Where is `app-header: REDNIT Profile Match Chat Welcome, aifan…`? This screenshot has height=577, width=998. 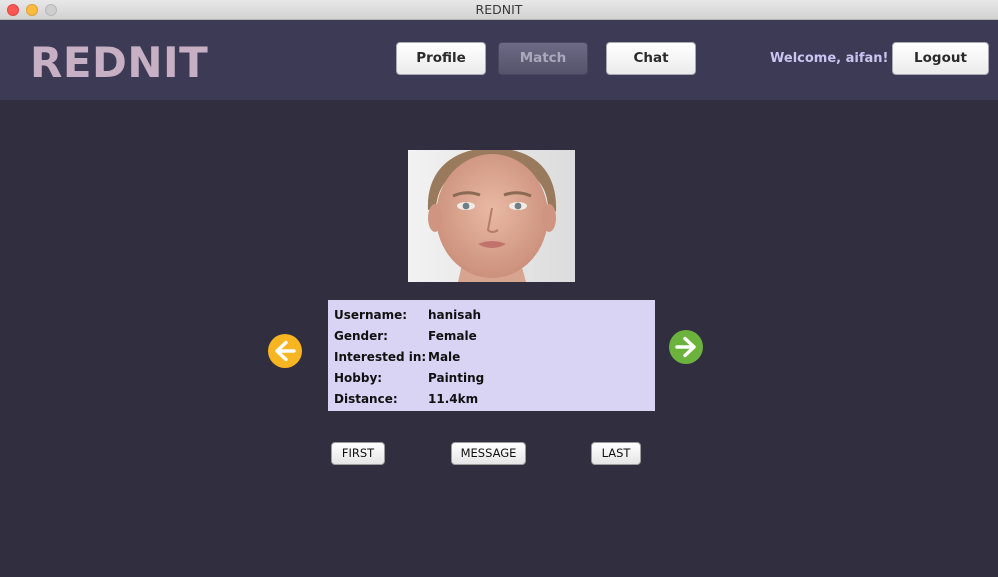
app-header: REDNIT Profile Match Chat Welcome, aifan… is located at coordinates (499, 60).